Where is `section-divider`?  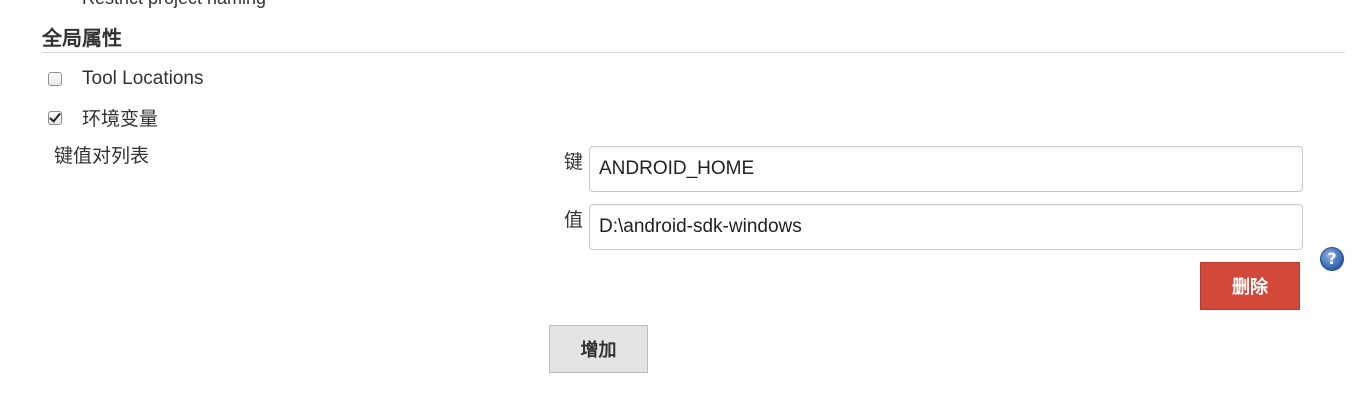 section-divider is located at coordinates (693, 52).